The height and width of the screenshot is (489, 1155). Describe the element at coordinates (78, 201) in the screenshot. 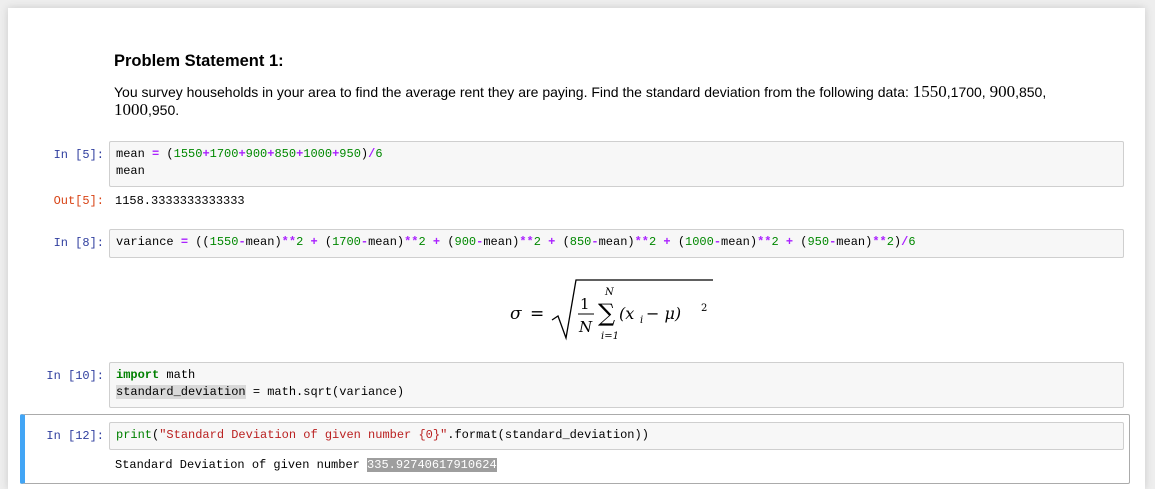

I see `output-prompt-5: Out[5]:` at that location.